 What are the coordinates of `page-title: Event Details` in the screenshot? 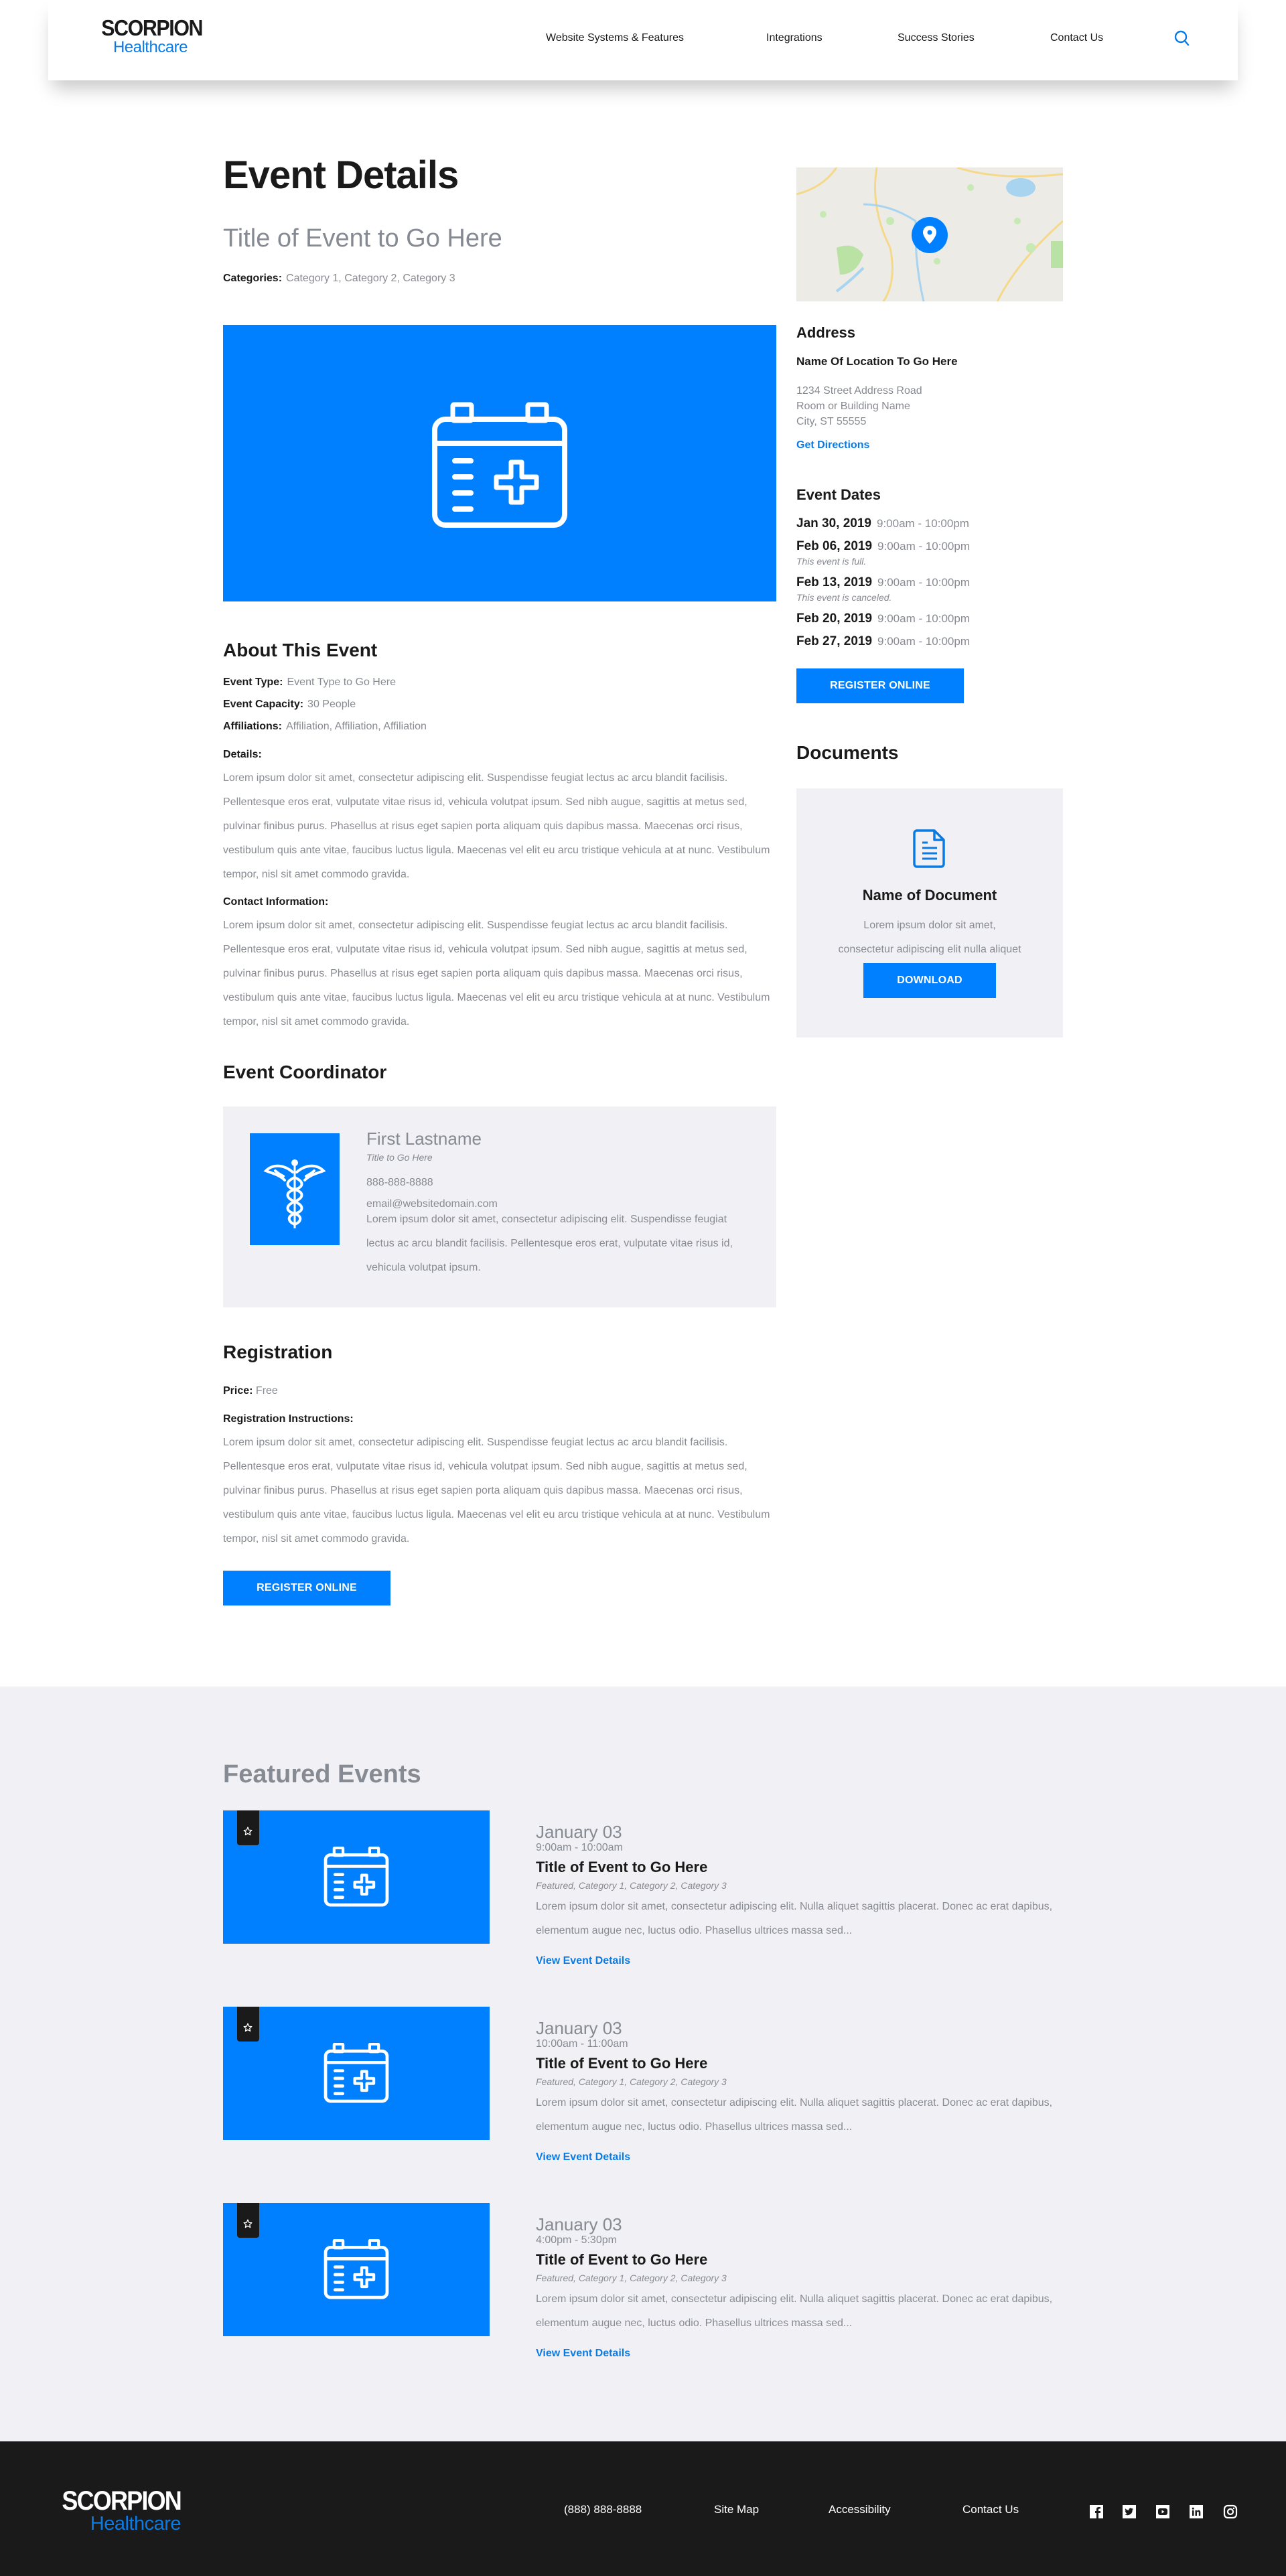 It's located at (341, 175).